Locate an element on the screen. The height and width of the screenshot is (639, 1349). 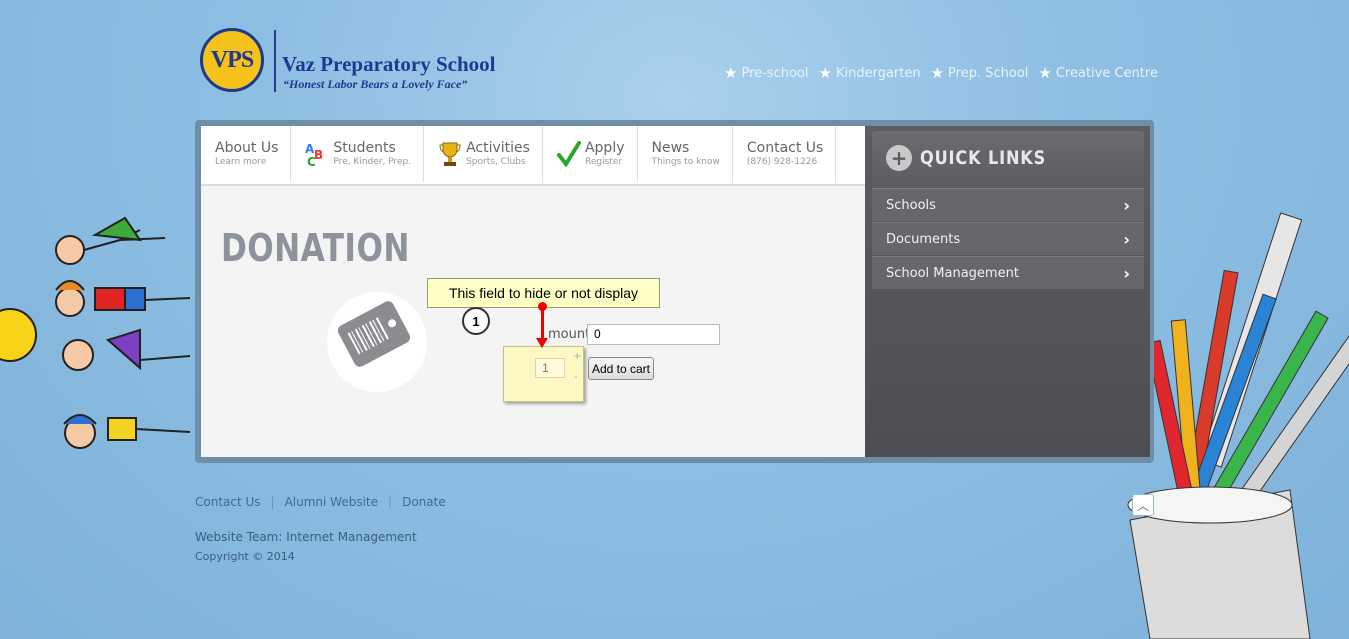
menu-subtitle: Register is located at coordinates (603, 162).